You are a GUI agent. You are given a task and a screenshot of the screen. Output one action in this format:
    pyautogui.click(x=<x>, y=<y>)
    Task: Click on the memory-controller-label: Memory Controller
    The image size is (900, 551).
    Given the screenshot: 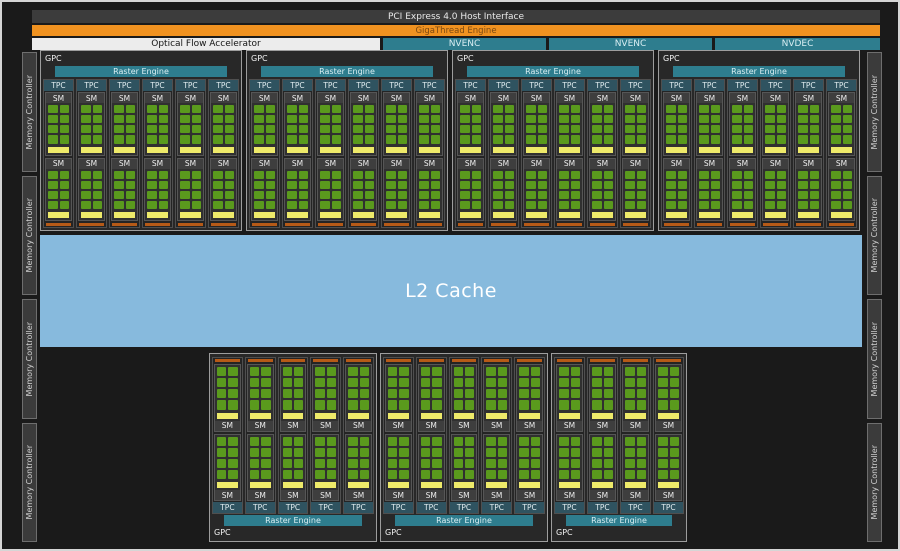 What is the action you would take?
    pyautogui.click(x=874, y=482)
    